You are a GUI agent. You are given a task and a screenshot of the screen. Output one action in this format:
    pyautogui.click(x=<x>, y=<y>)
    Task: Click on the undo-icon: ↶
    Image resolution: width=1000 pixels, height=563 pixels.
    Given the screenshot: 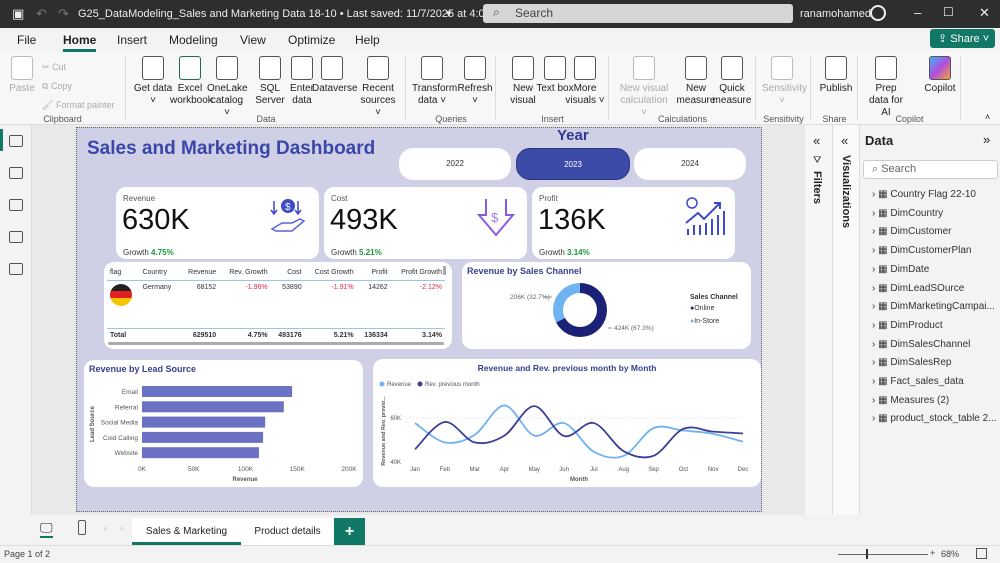 What is the action you would take?
    pyautogui.click(x=41, y=14)
    